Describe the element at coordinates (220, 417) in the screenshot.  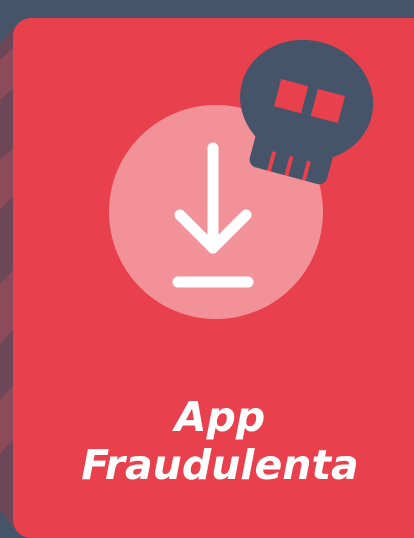
I see `card-title-line-1: App` at that location.